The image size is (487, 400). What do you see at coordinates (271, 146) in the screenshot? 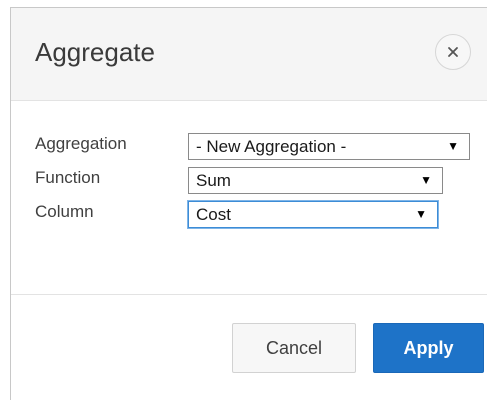
I see `aggregation-select-value: - New Aggregation -` at bounding box center [271, 146].